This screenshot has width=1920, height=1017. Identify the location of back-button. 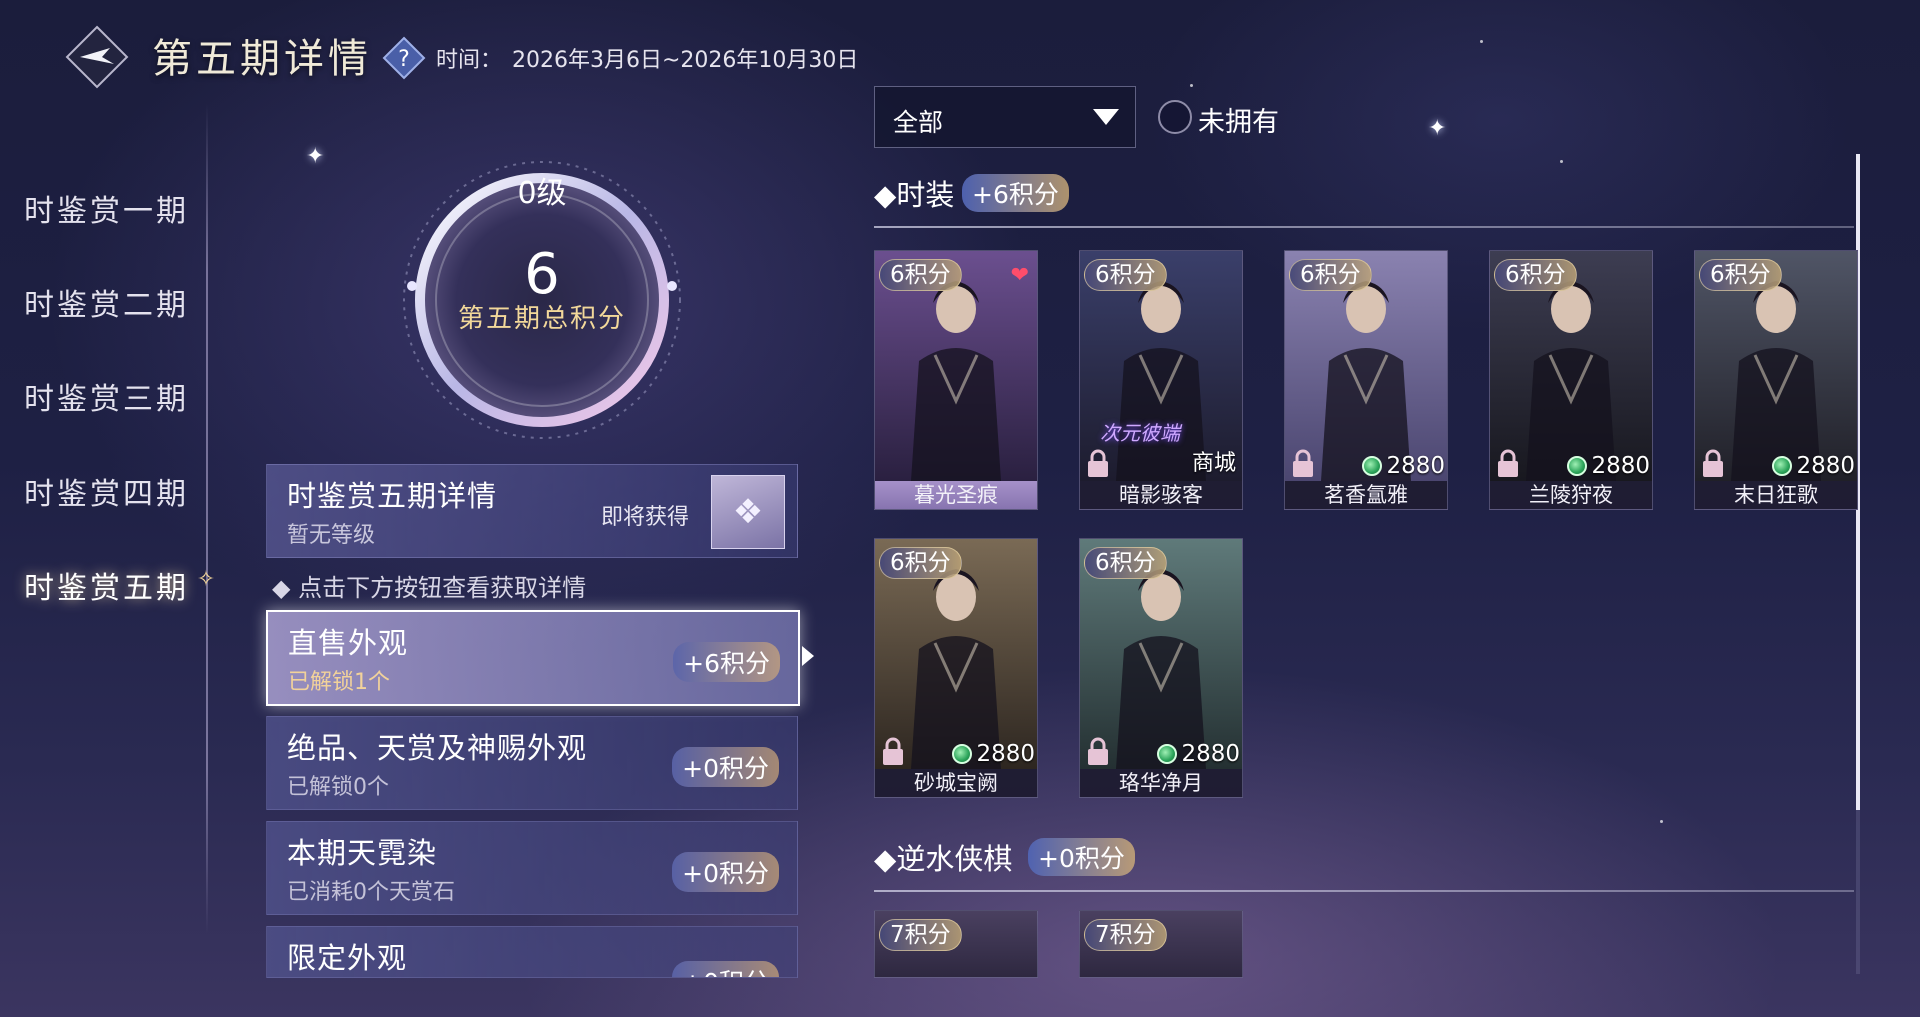
(97, 57).